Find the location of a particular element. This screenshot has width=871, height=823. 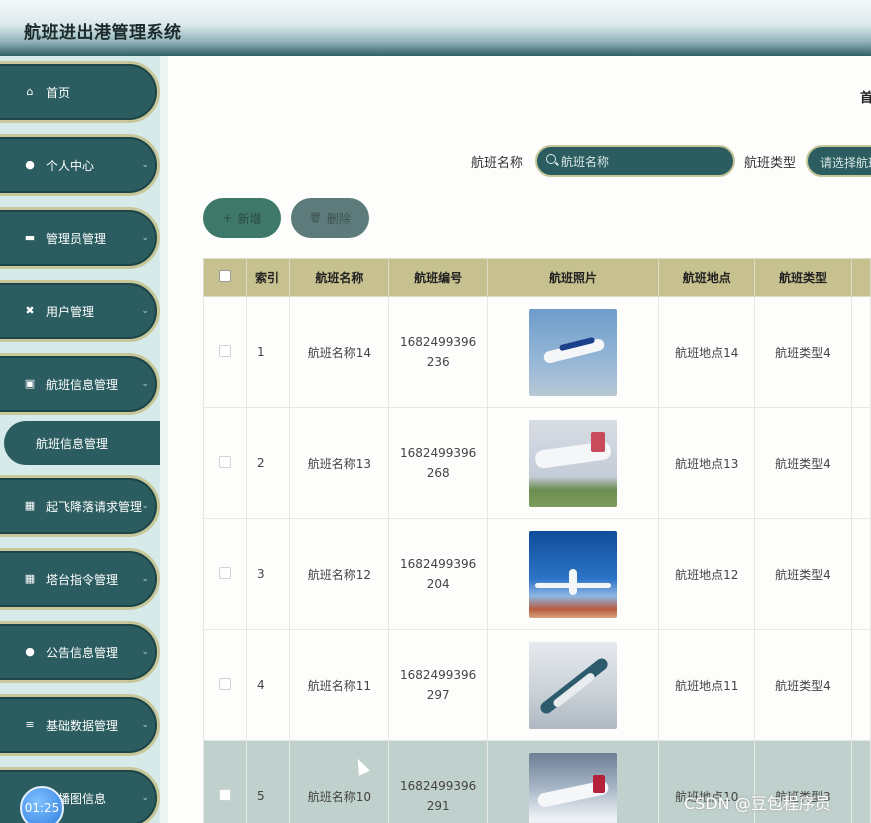

table-header-row: 索引 航班名称 航班编号 航班照片 航班地点 航班类型 is located at coordinates (537, 277).